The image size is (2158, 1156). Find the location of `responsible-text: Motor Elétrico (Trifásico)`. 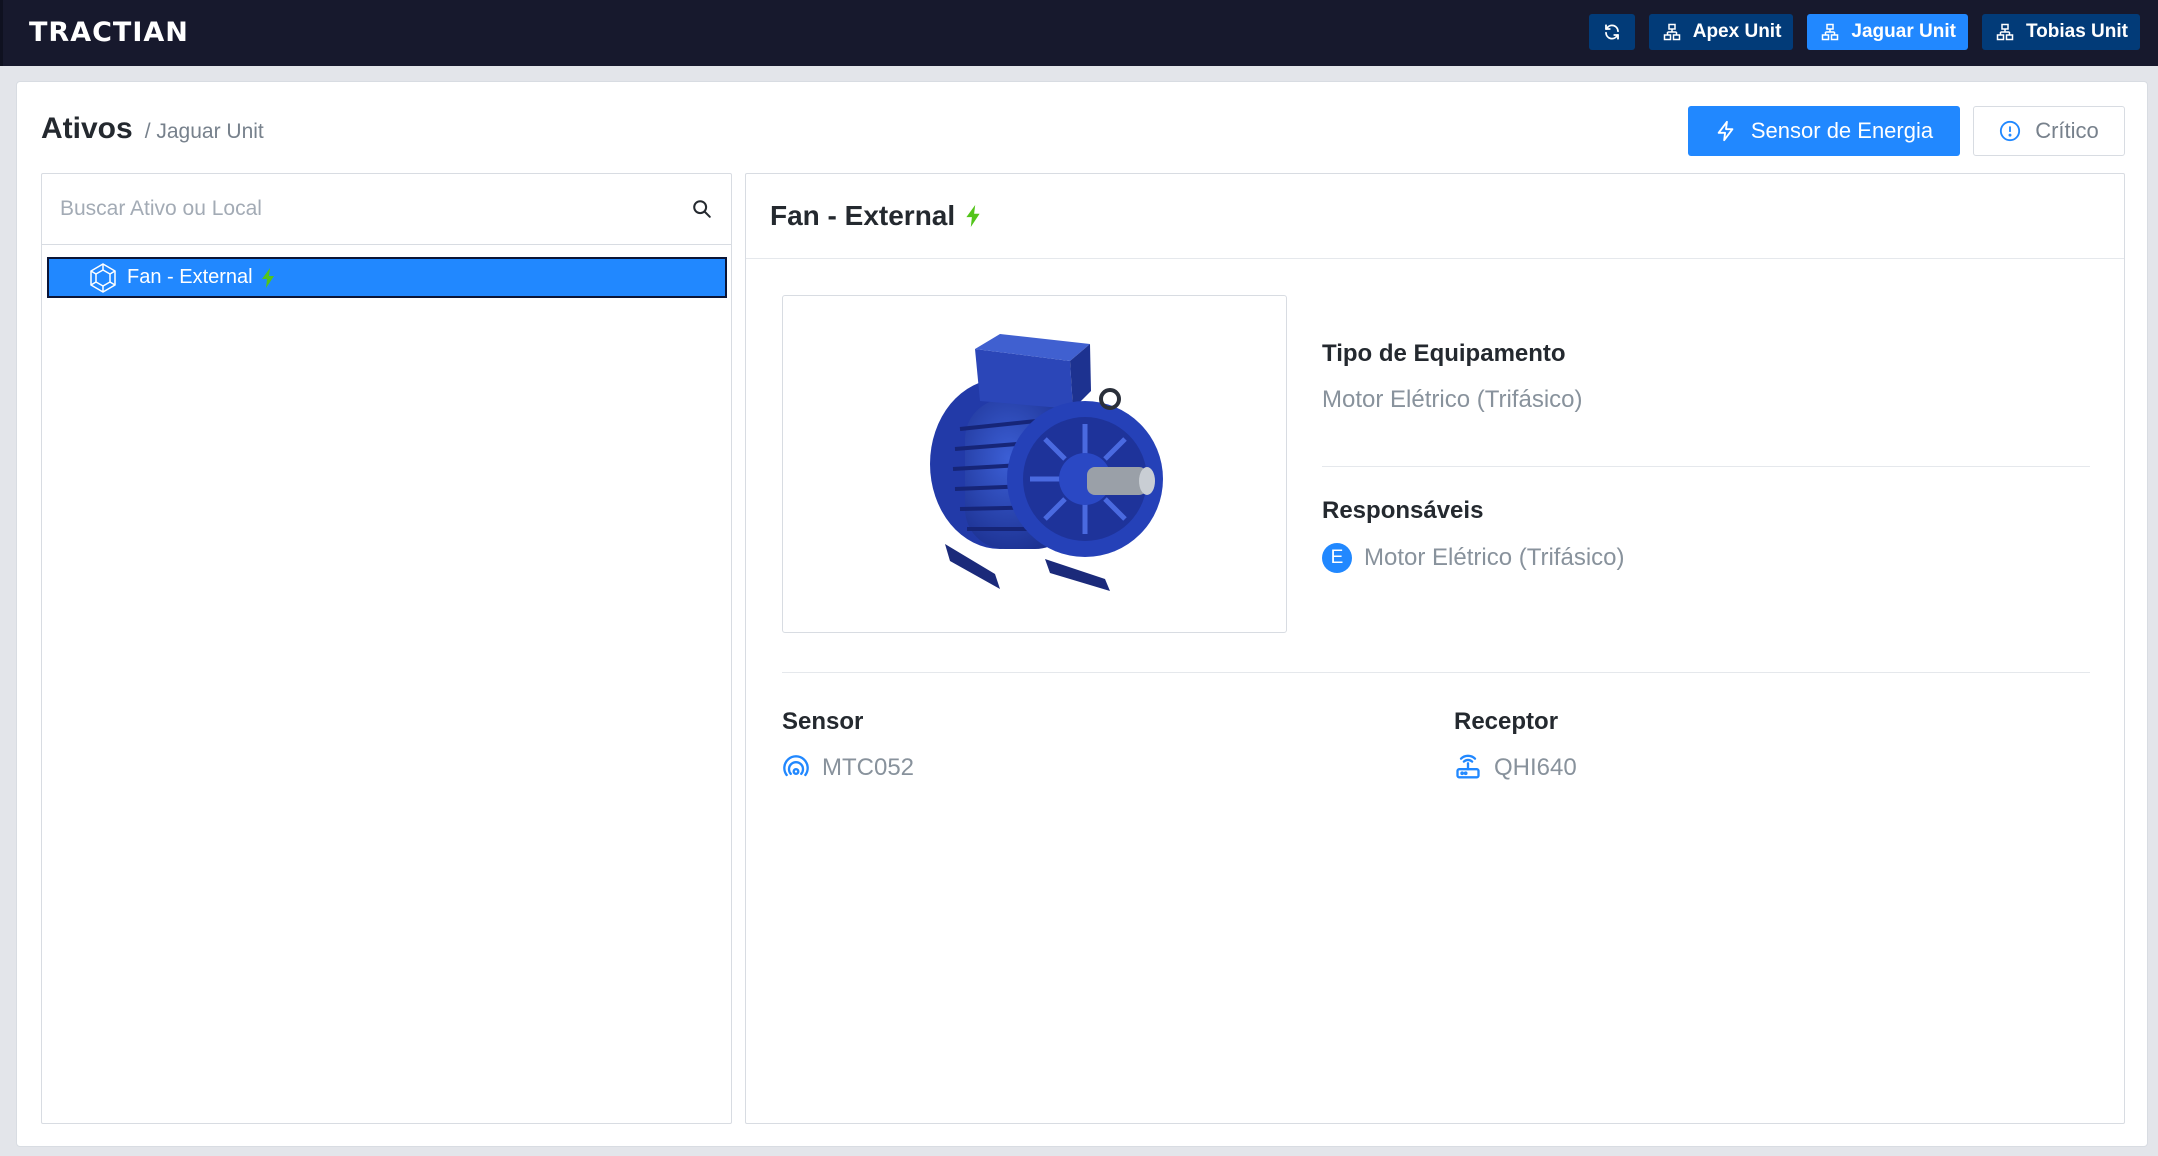

responsible-text: Motor Elétrico (Trifásico) is located at coordinates (1494, 557).